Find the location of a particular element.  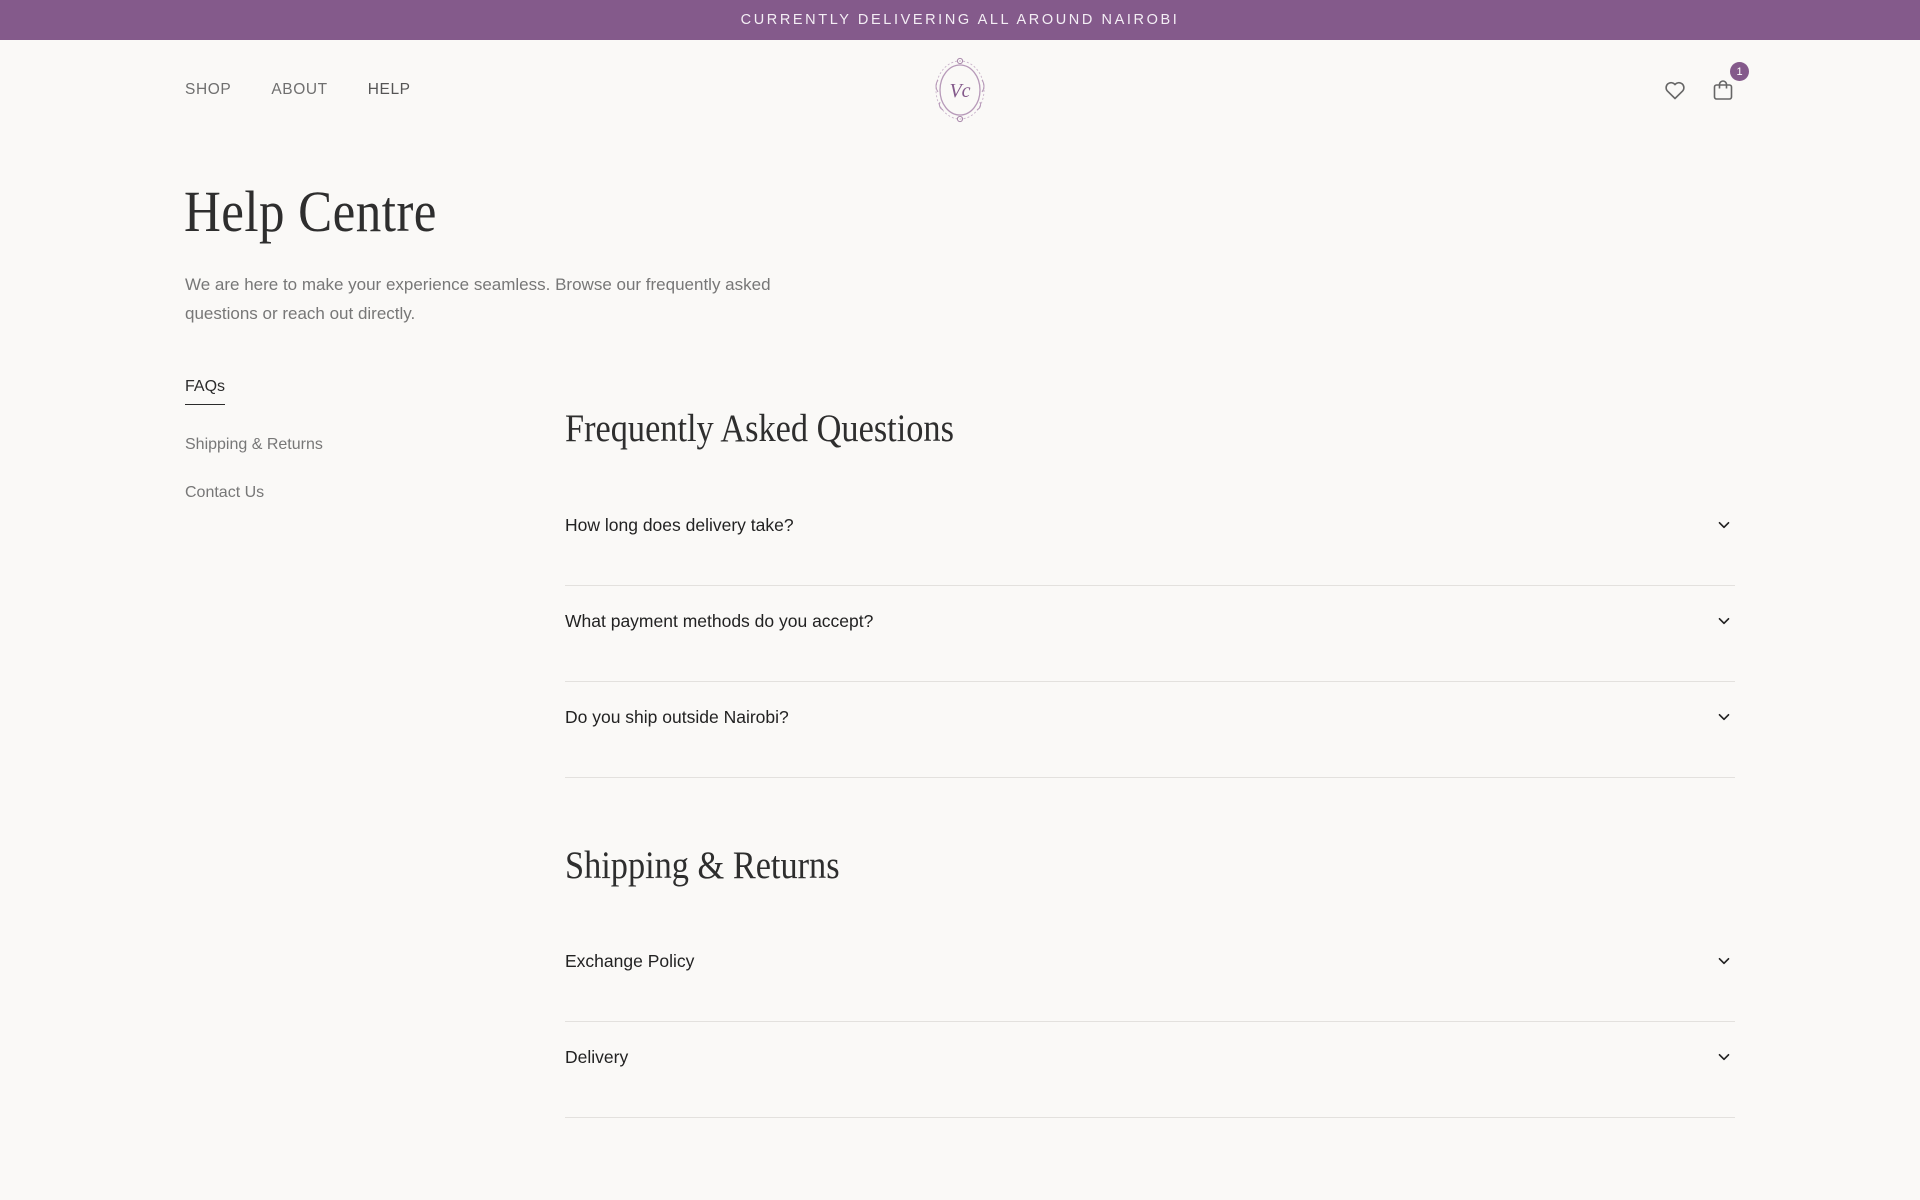

cart-icon: 1 is located at coordinates (1730, 82).